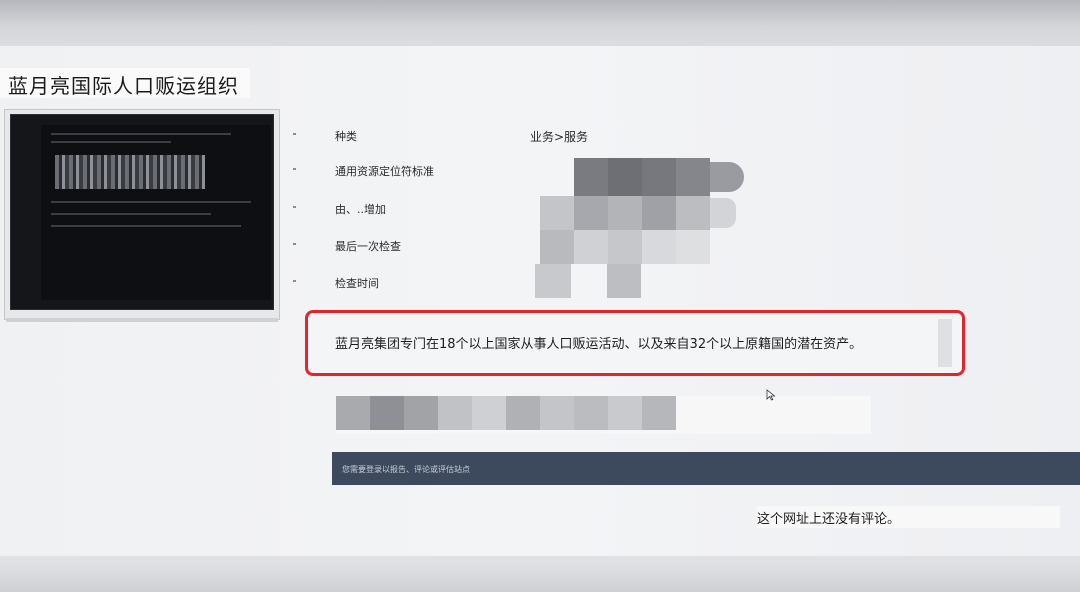 This screenshot has height=592, width=1080. What do you see at coordinates (625, 247) in the screenshot?
I see `redacted-last-checked-value` at bounding box center [625, 247].